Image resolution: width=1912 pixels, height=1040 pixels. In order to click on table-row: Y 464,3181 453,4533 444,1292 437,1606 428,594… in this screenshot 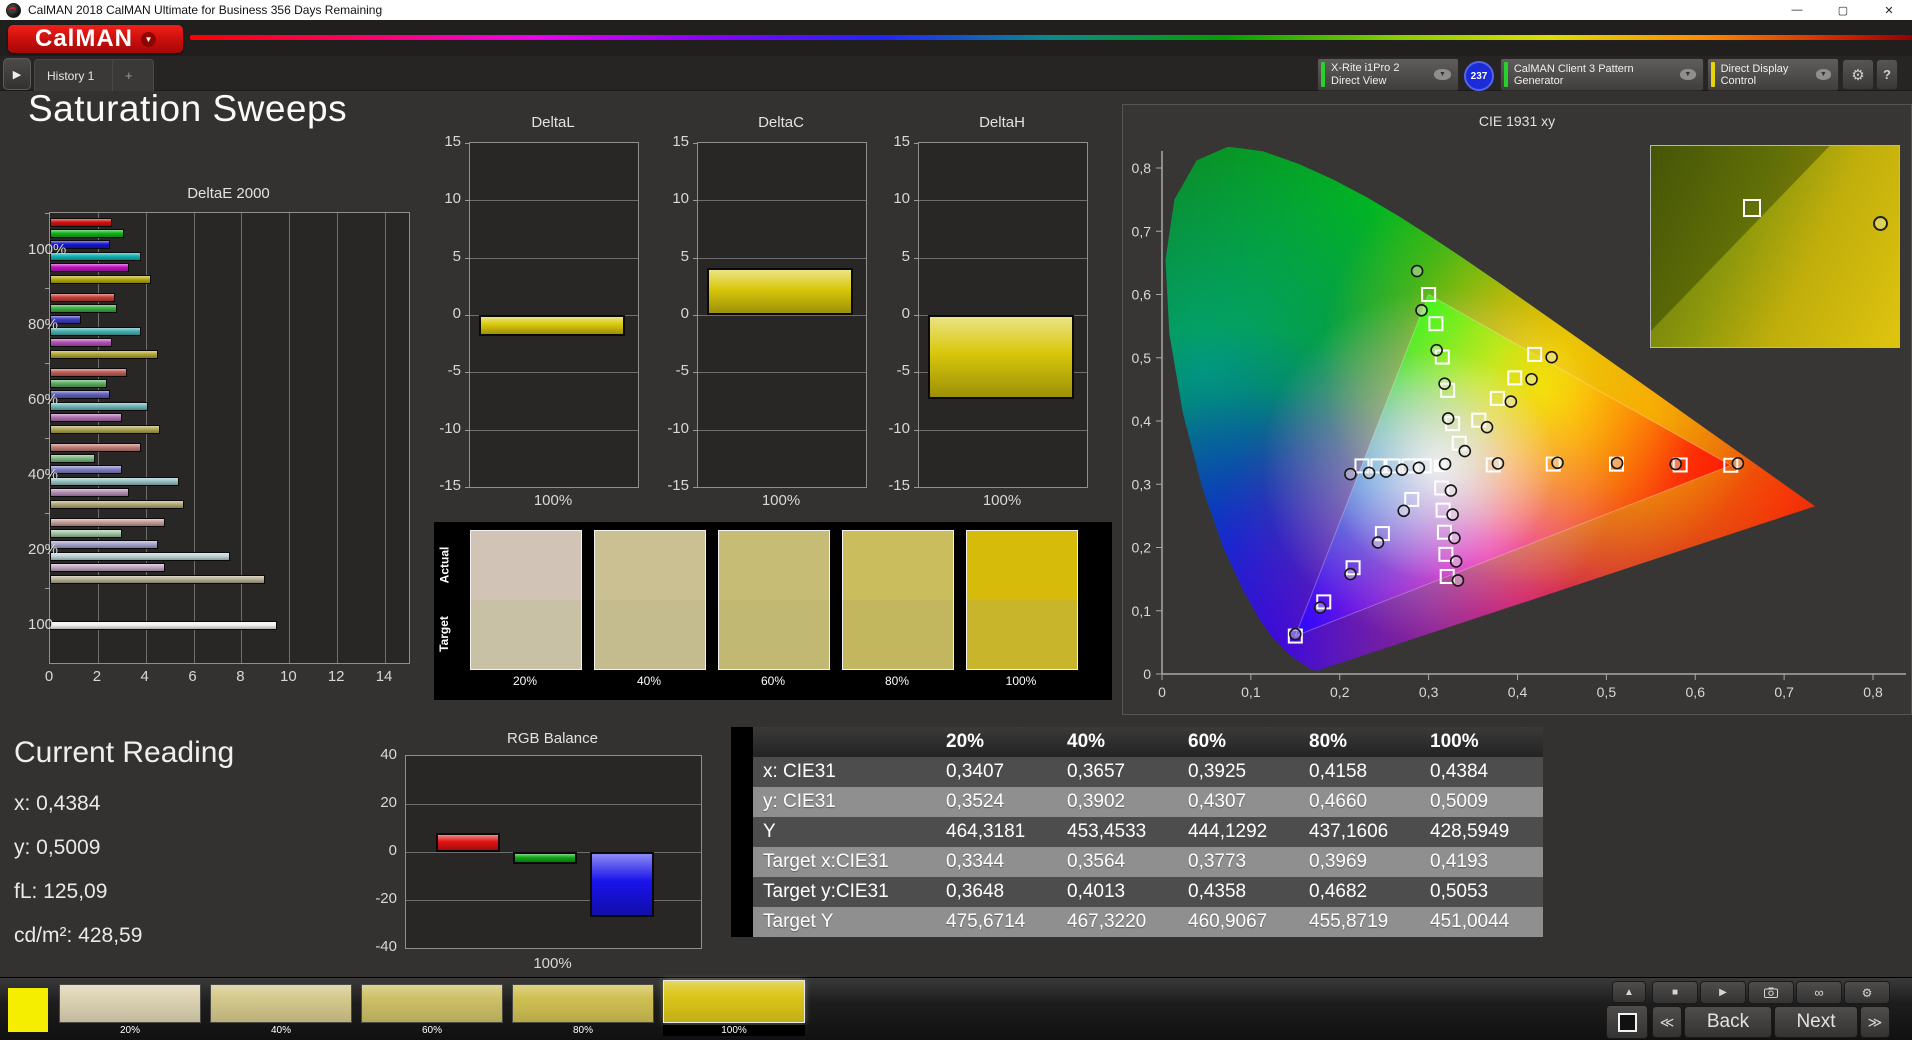, I will do `click(1137, 832)`.